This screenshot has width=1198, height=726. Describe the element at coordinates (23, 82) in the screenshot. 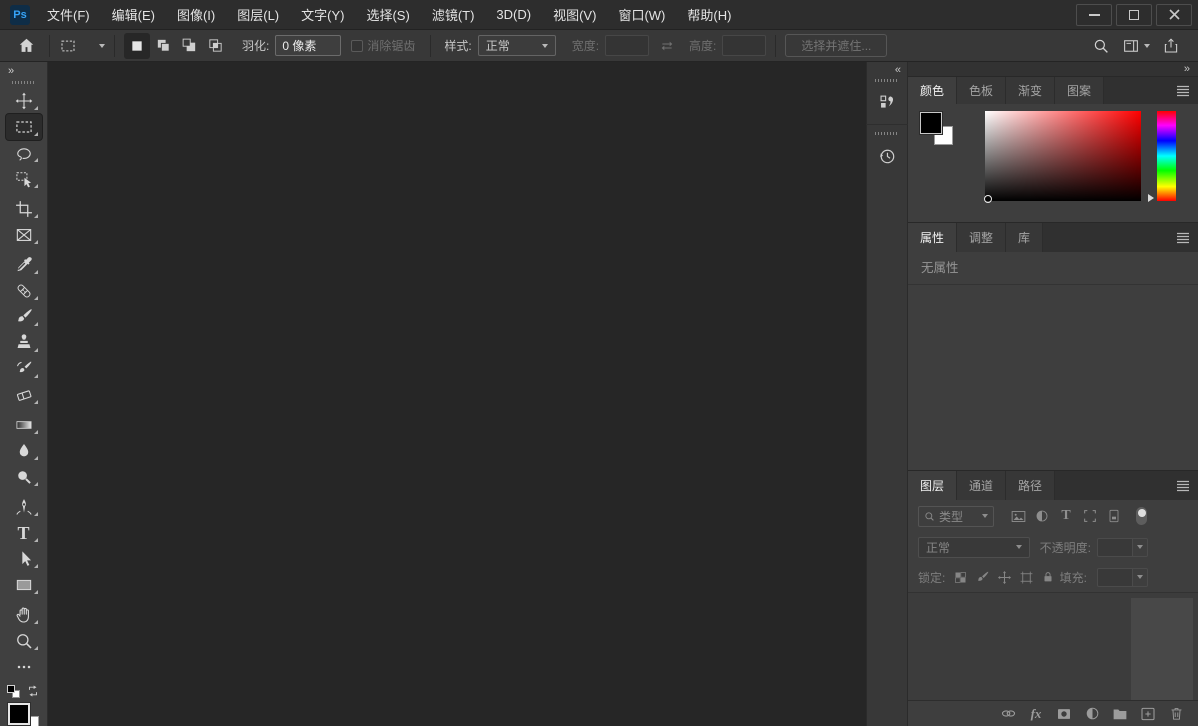

I see `toolbar-grip` at that location.